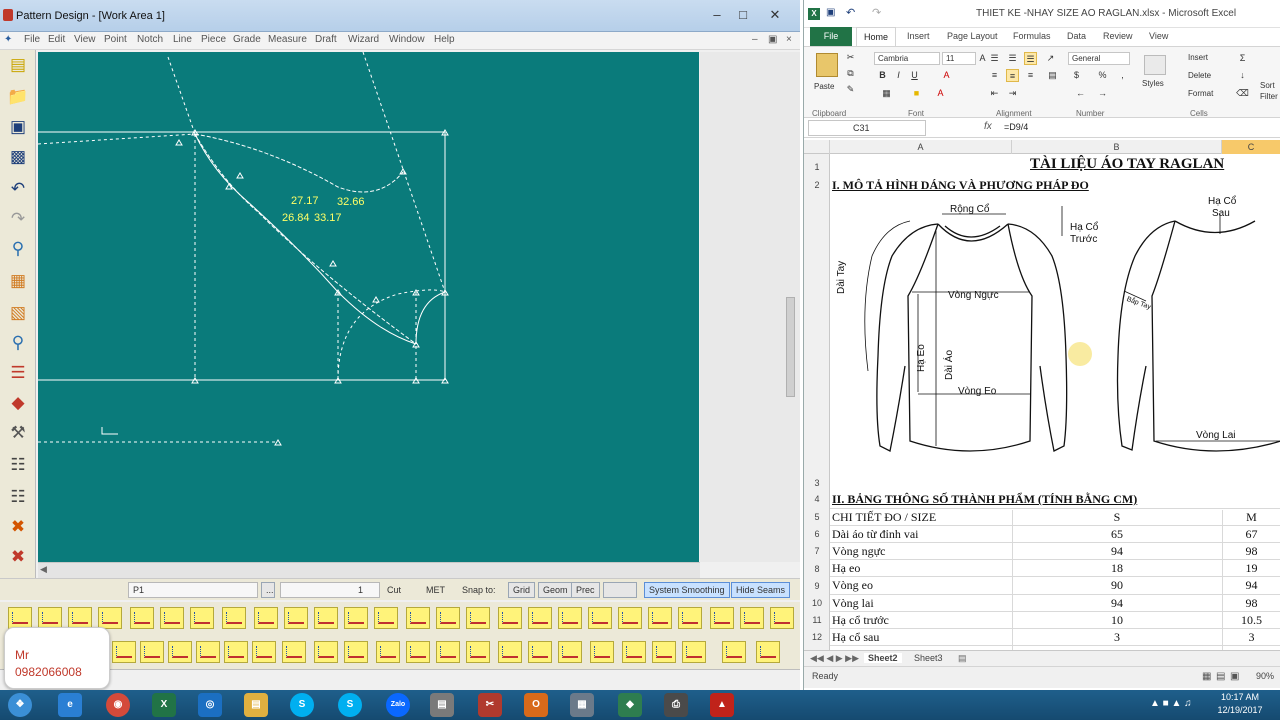  Describe the element at coordinates (1242, 75) in the screenshot. I see `fill-icon: ↓` at that location.